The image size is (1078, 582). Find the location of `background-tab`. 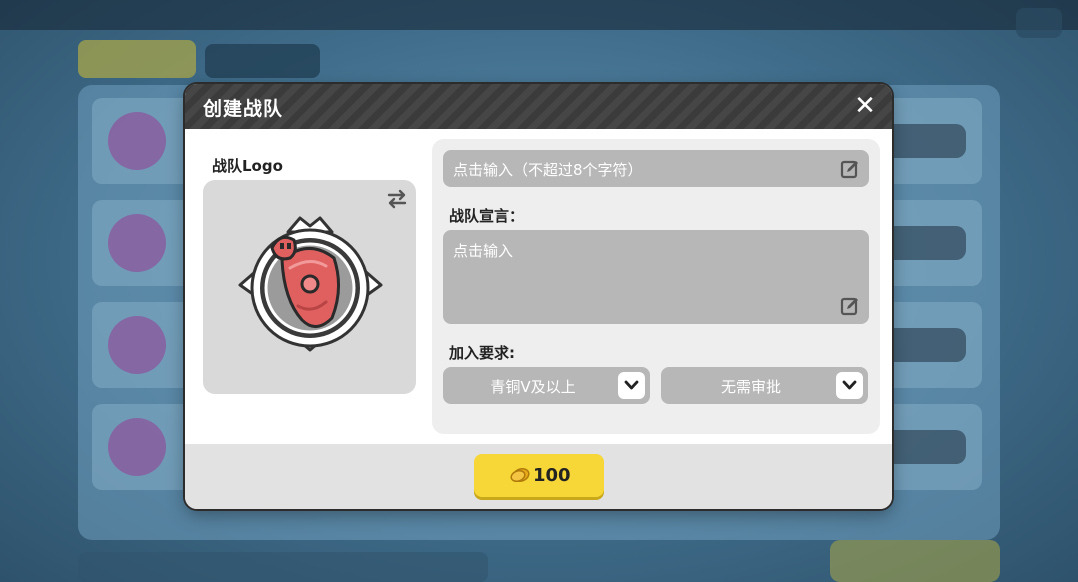

background-tab is located at coordinates (262, 61).